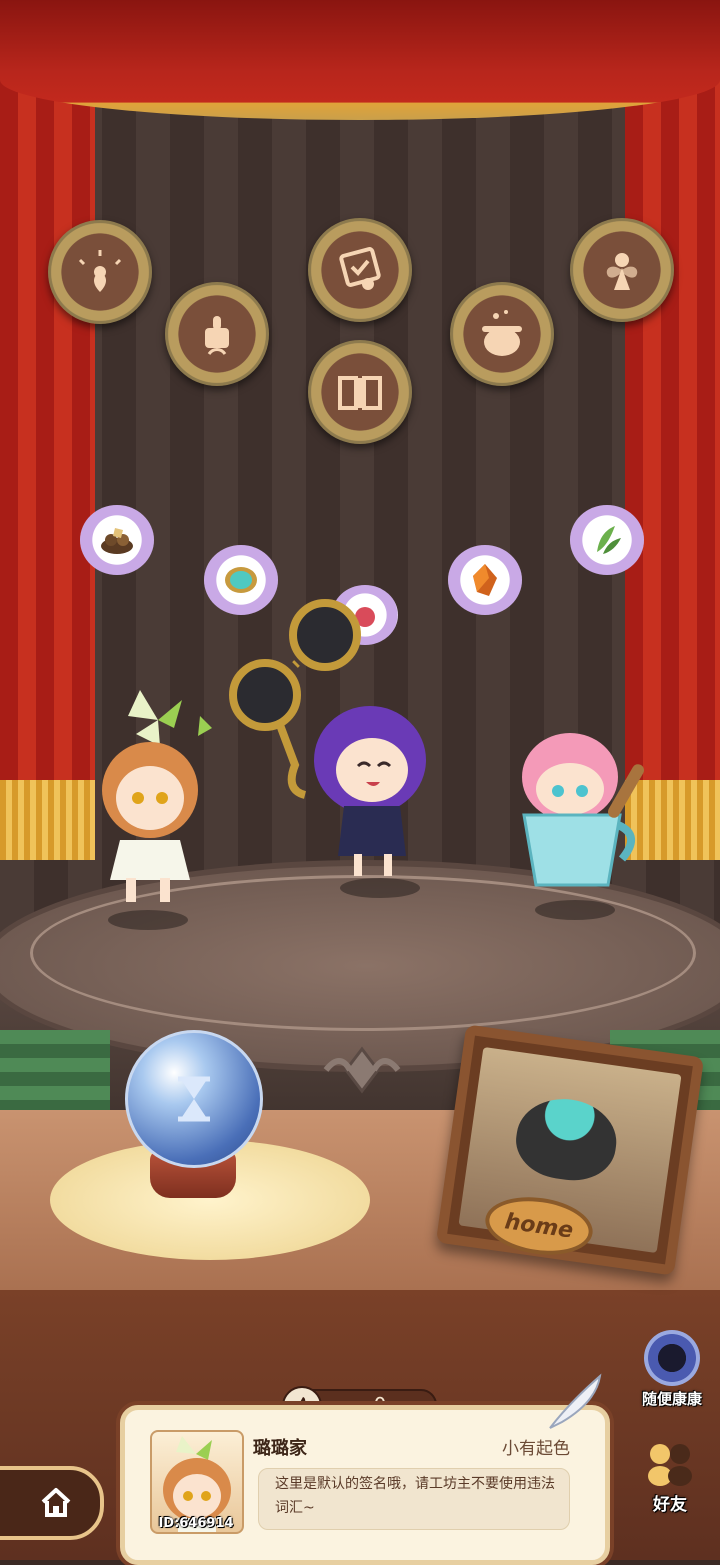 The width and height of the screenshot is (720, 1565). I want to click on fairy-icon, so click(622, 271).